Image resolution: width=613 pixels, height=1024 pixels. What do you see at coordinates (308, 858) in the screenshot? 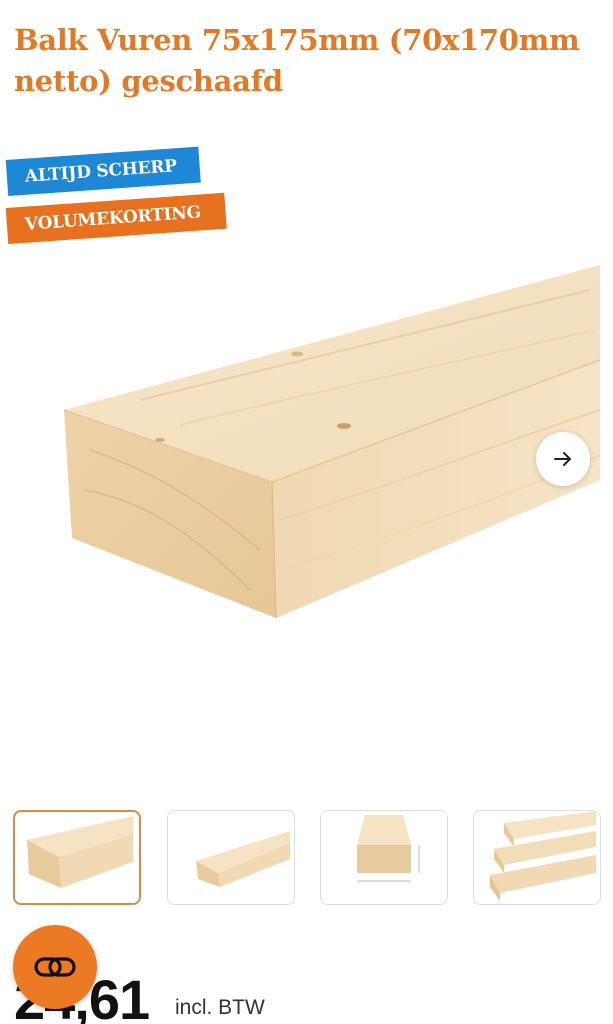
I see `gallery-thumbnails` at bounding box center [308, 858].